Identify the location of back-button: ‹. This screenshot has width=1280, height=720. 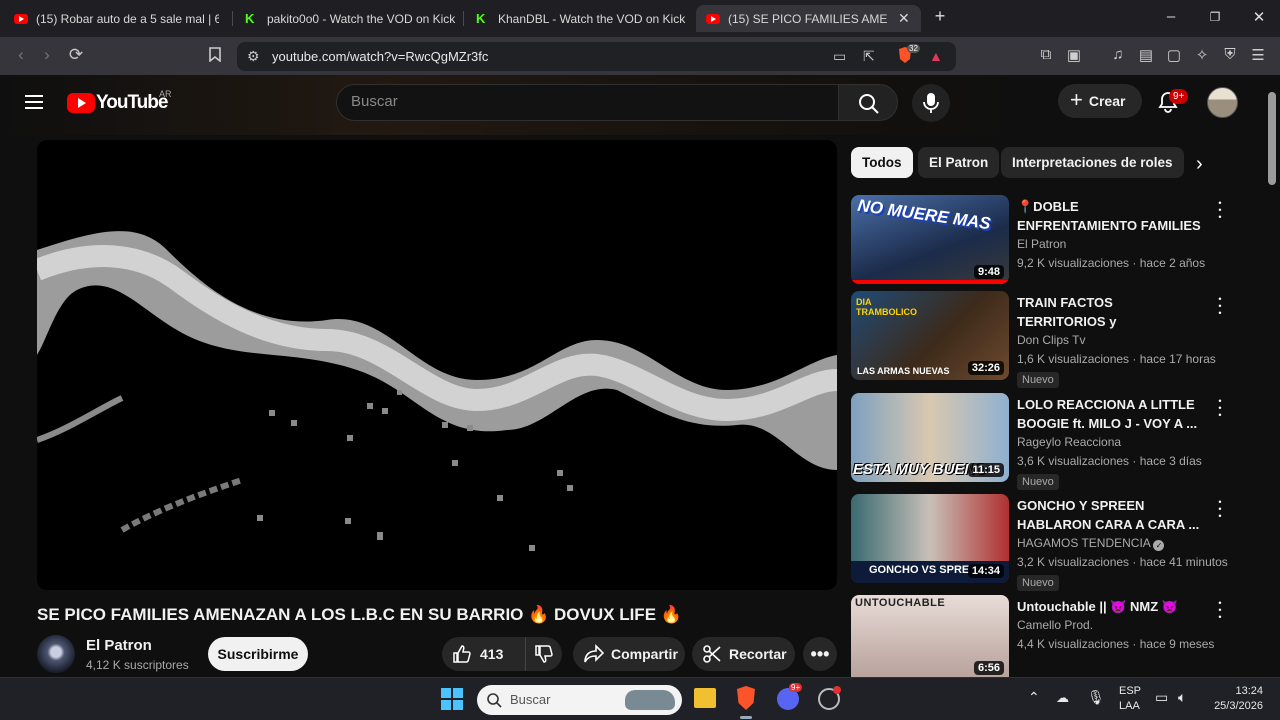
(21, 55).